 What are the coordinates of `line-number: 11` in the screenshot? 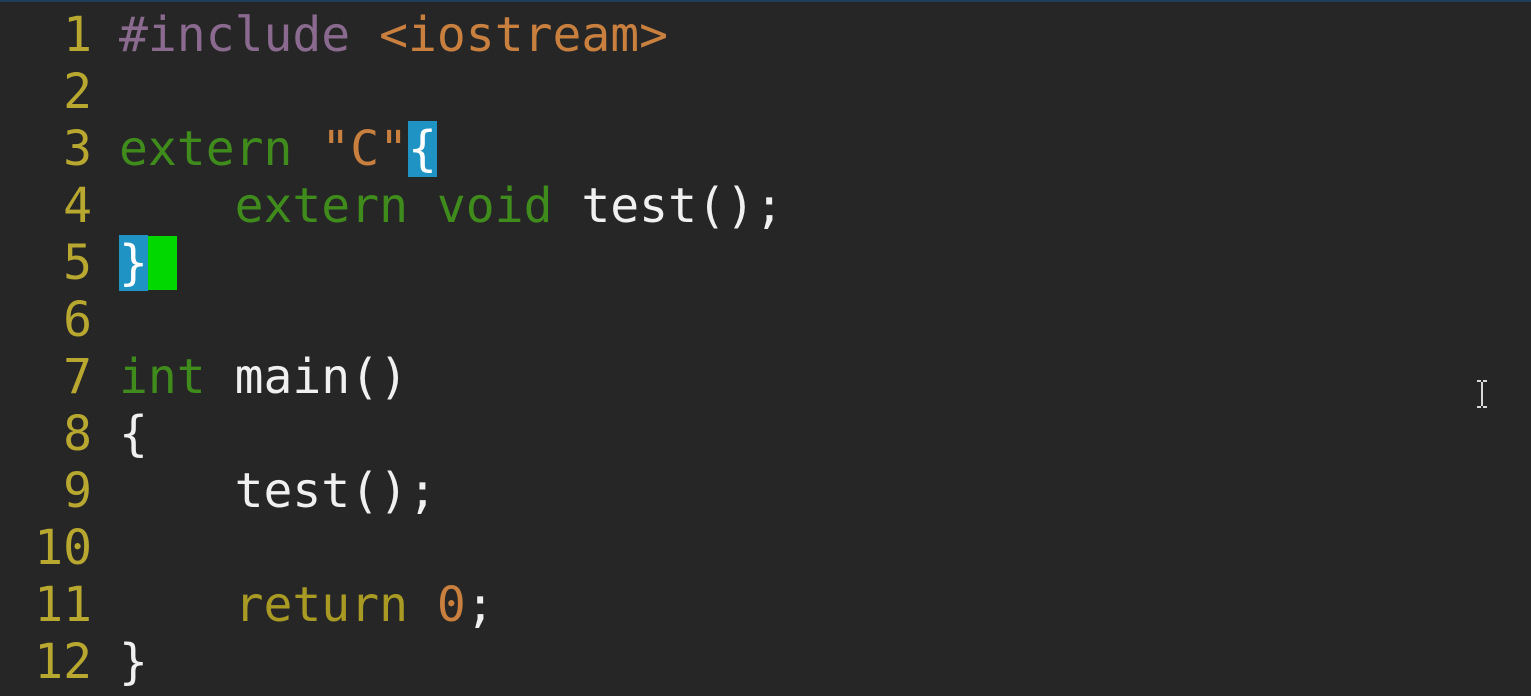 It's located at (63, 605).